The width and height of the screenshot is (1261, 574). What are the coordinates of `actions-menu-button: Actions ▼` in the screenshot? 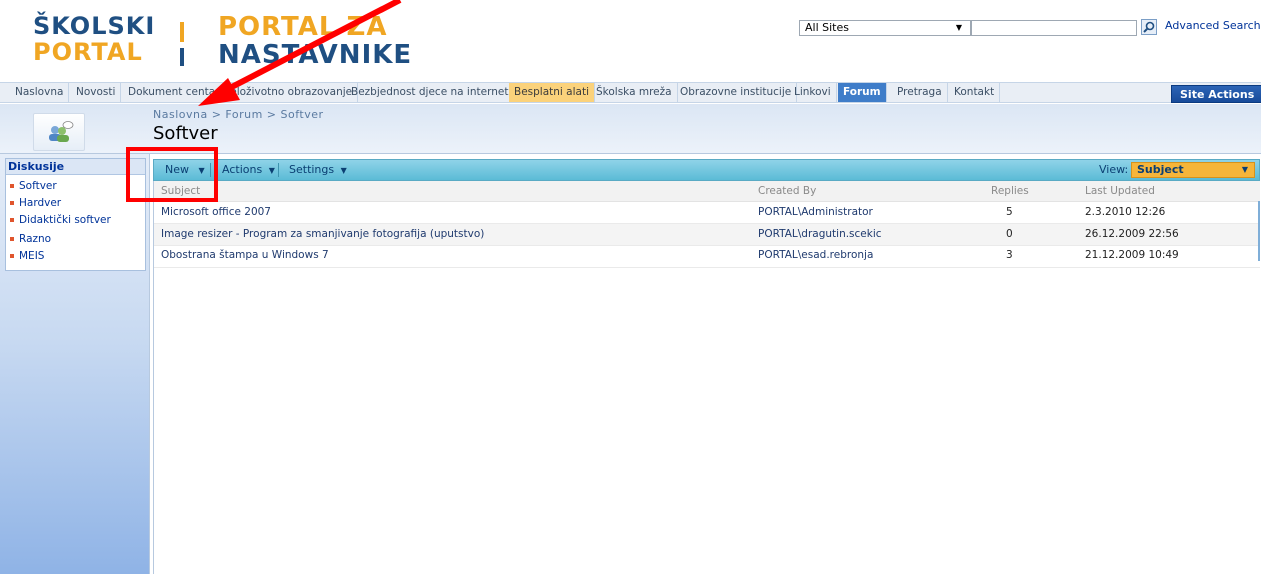 It's located at (248, 170).